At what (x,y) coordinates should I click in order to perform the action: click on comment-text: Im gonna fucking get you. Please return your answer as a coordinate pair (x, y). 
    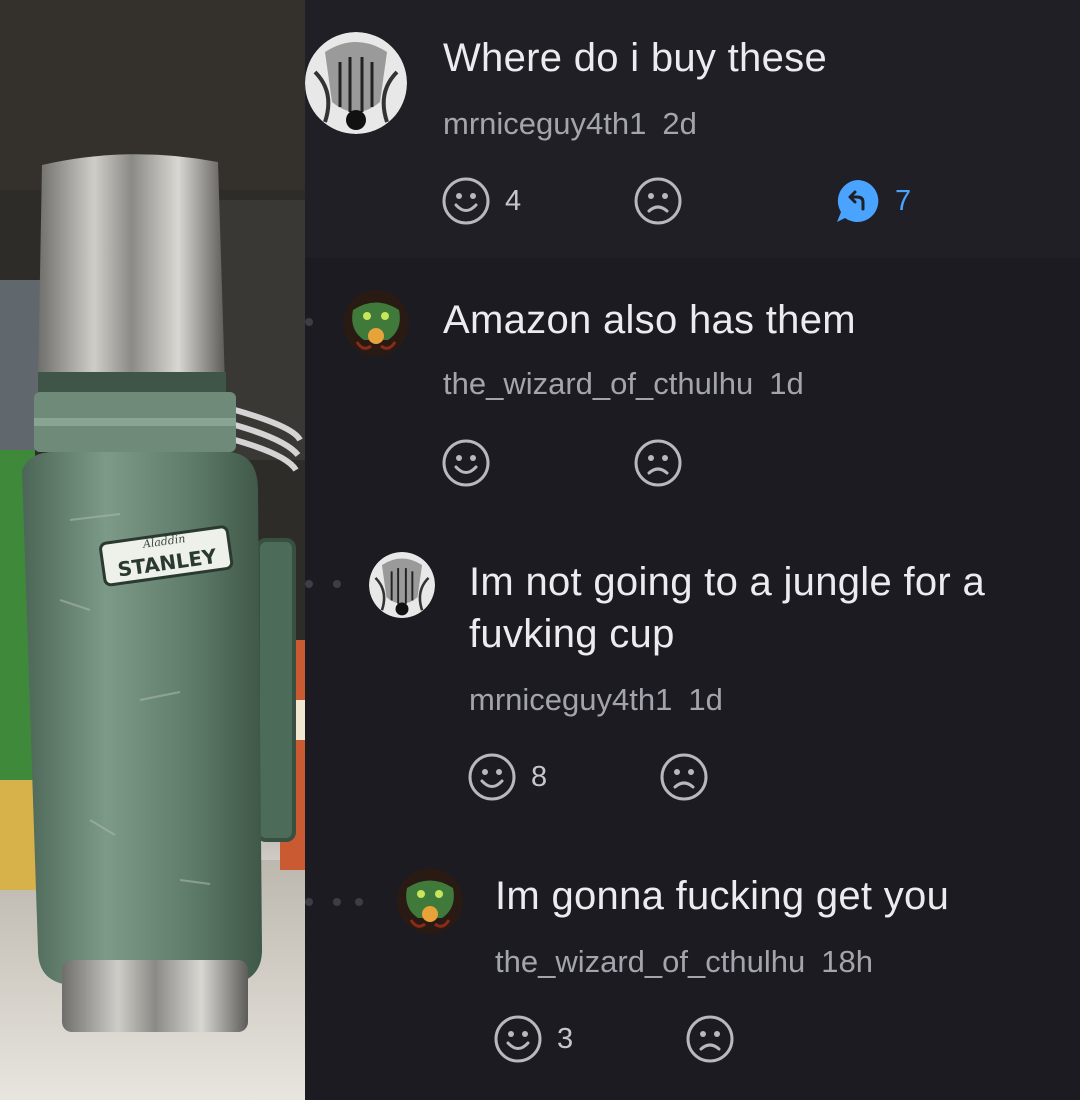
    Looking at the image, I should click on (722, 896).